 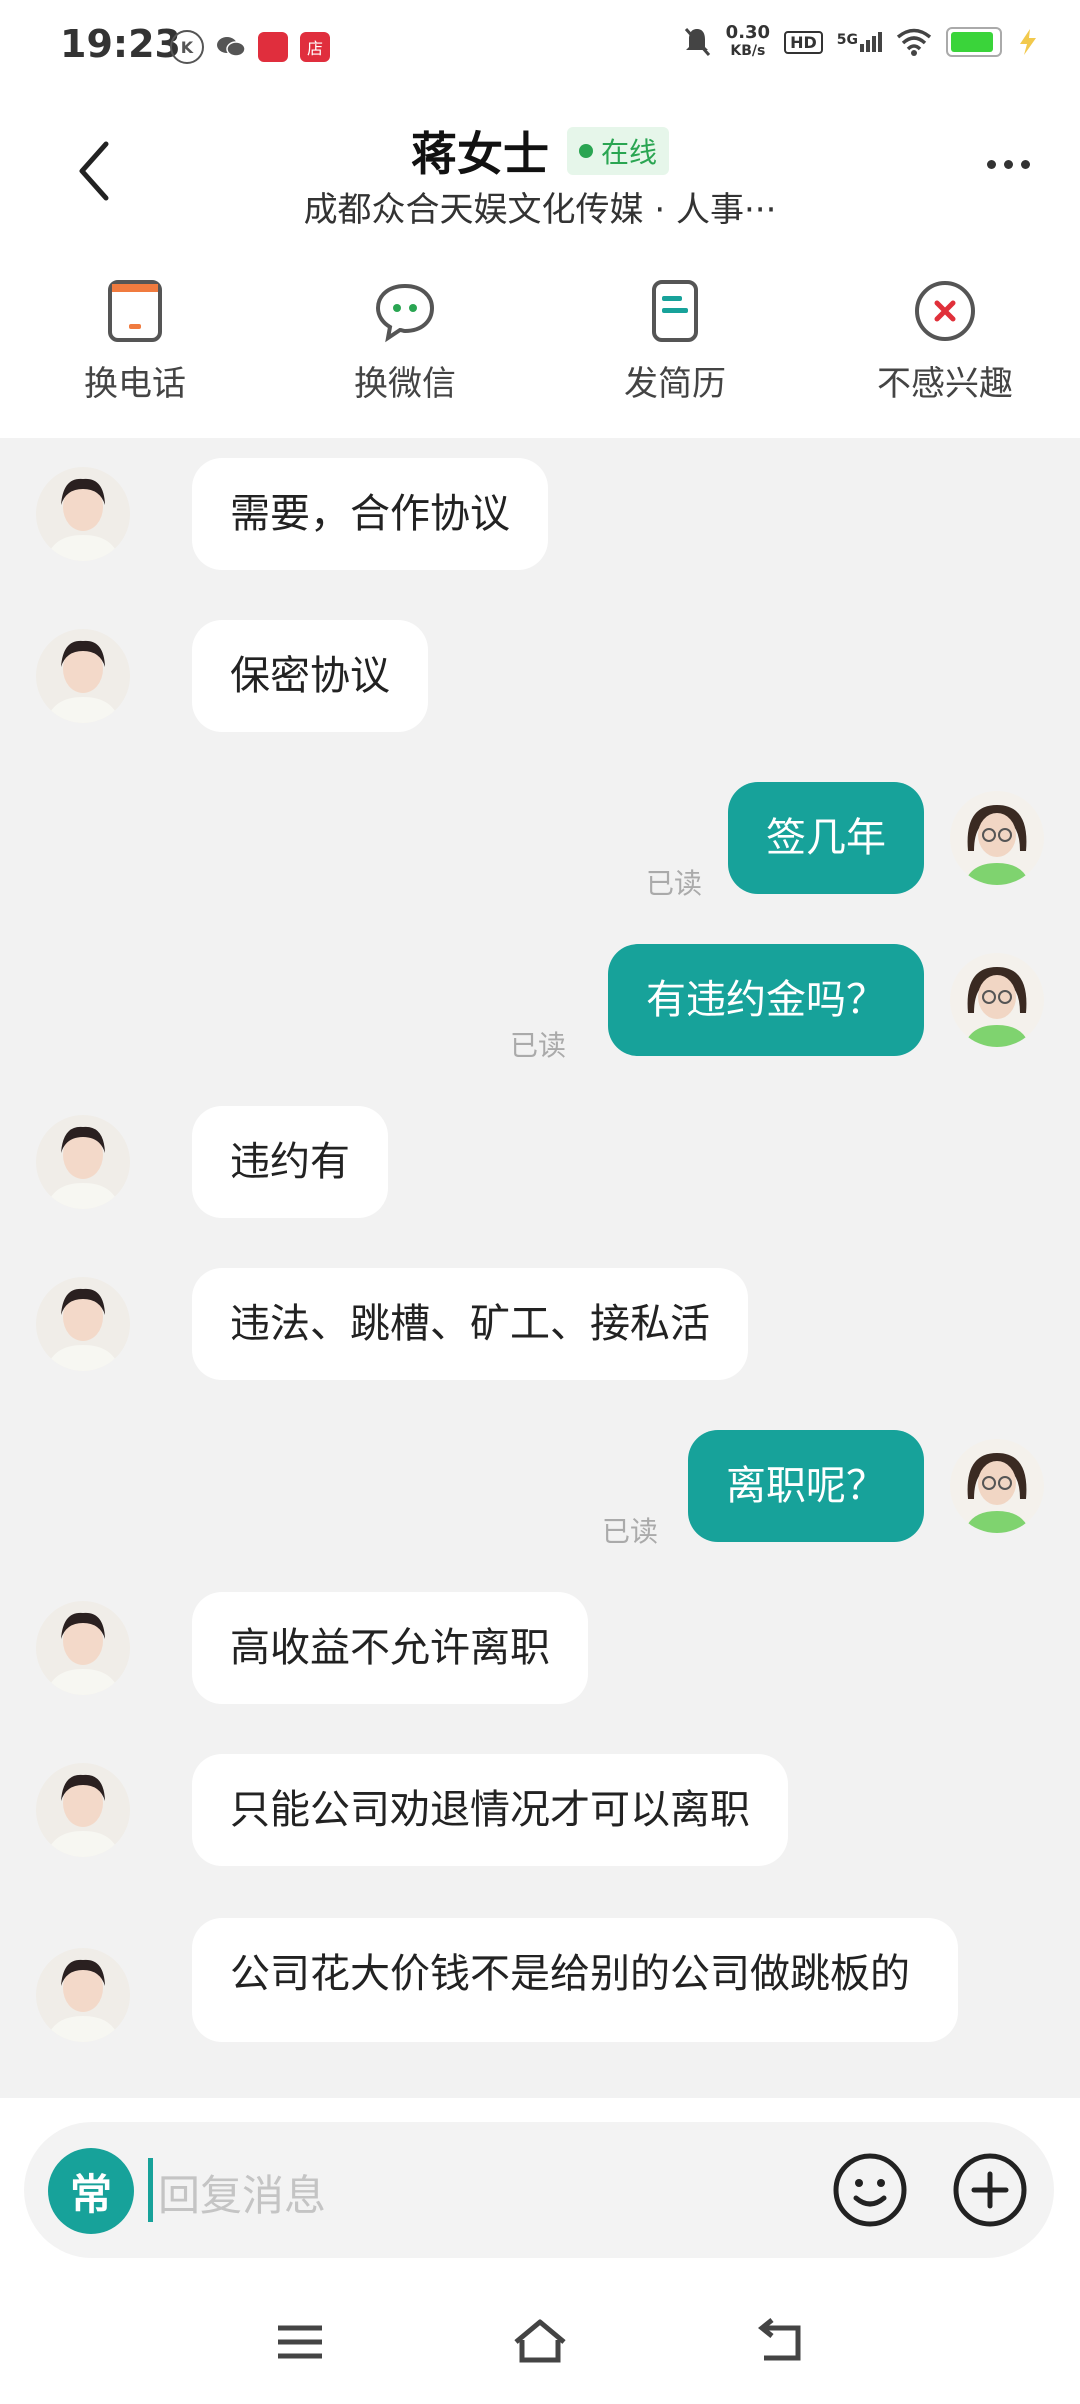 I want to click on incoming-message: 违约有, so click(x=212, y=1162).